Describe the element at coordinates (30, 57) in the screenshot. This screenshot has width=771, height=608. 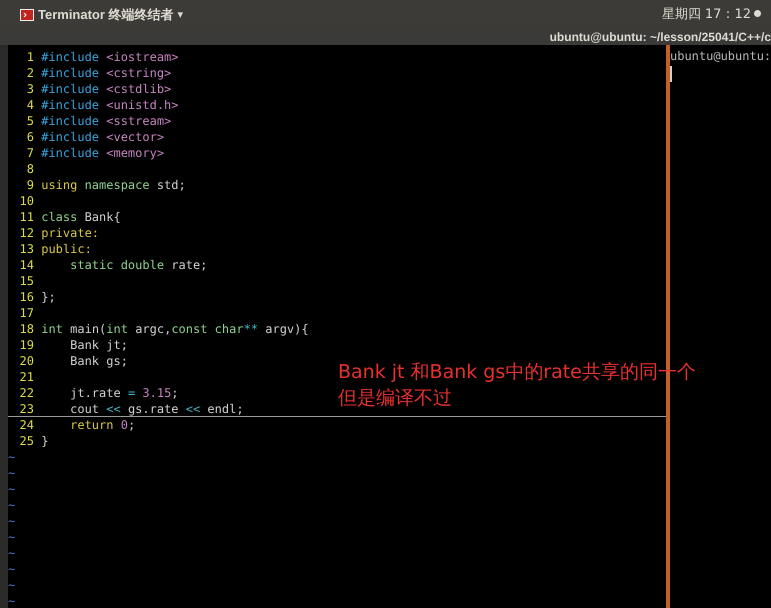
I see `line-number: 1` at that location.